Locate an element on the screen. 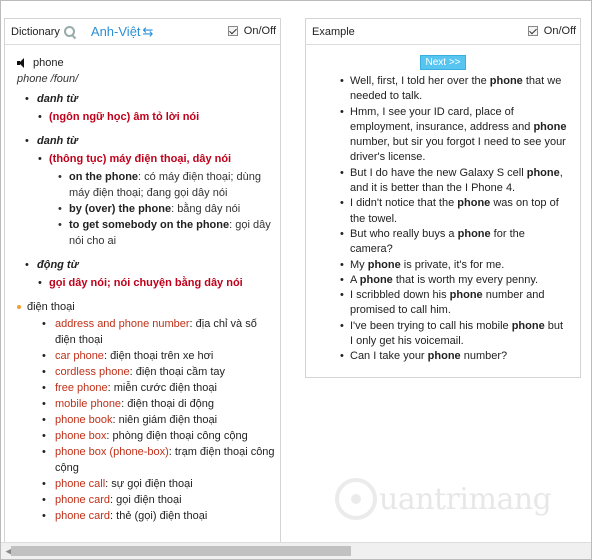 This screenshot has height=560, width=592. term-definition: điện thoại trên xe hơi is located at coordinates (162, 356).